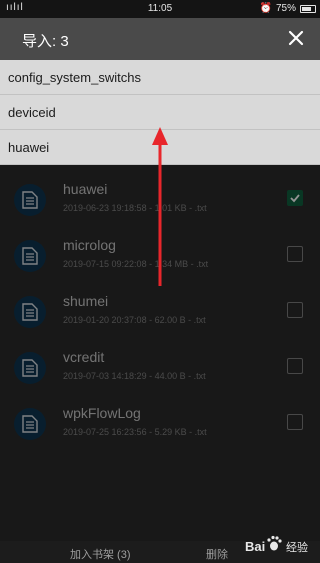  I want to click on battery-level, so click(306, 8).